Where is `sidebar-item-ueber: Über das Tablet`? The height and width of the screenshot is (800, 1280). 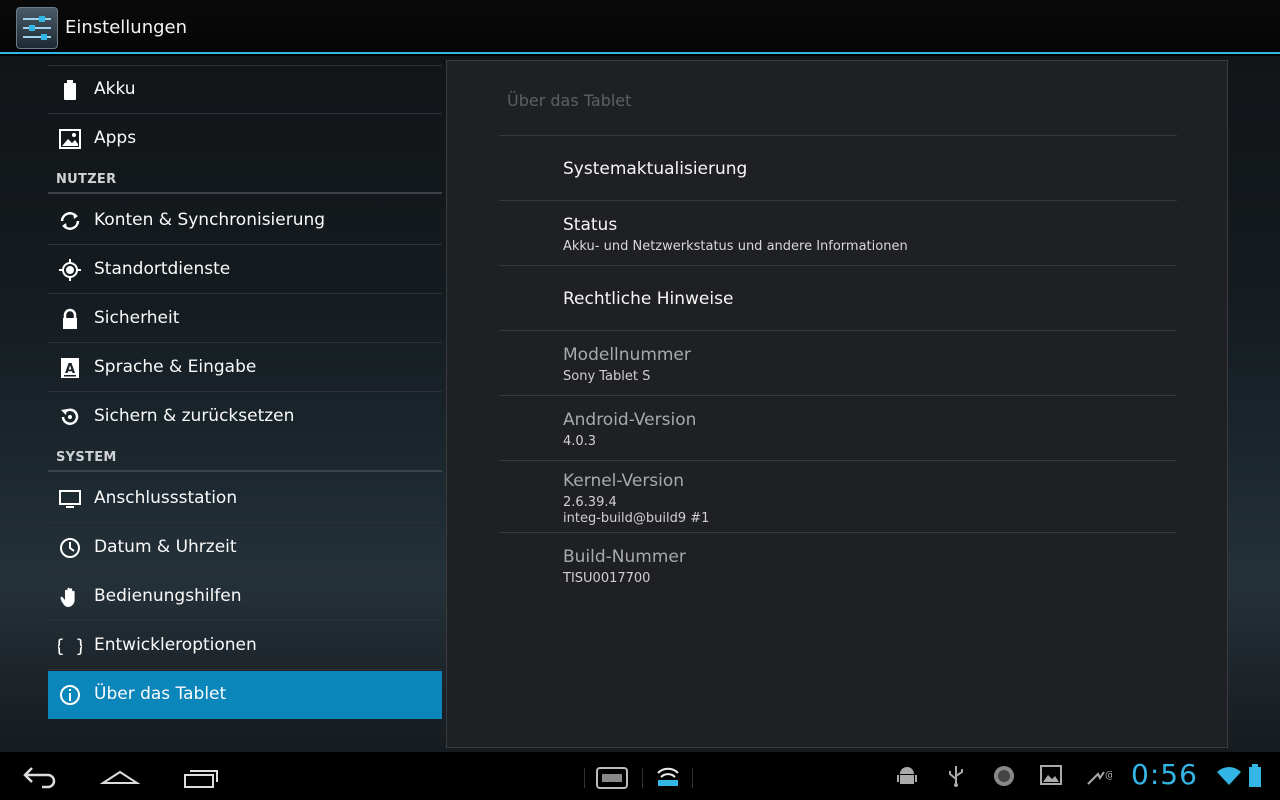
sidebar-item-ueber: Über das Tablet is located at coordinates (245, 695).